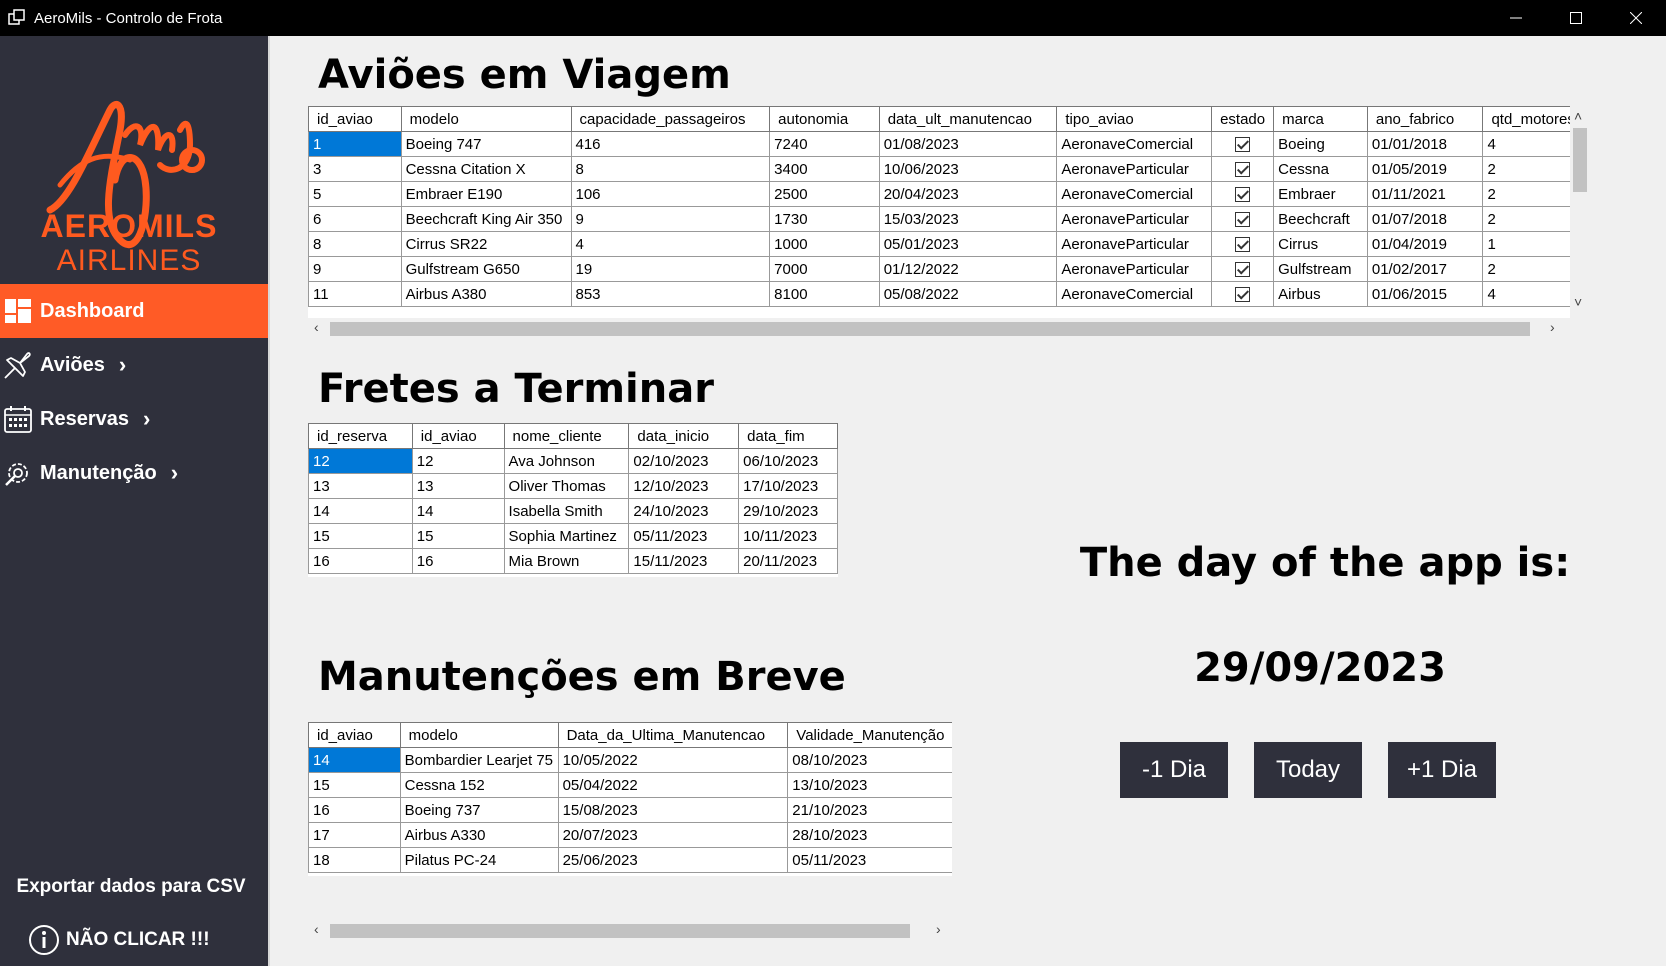  What do you see at coordinates (684, 486) in the screenshot?
I see `table-cell: 12/10/2023` at bounding box center [684, 486].